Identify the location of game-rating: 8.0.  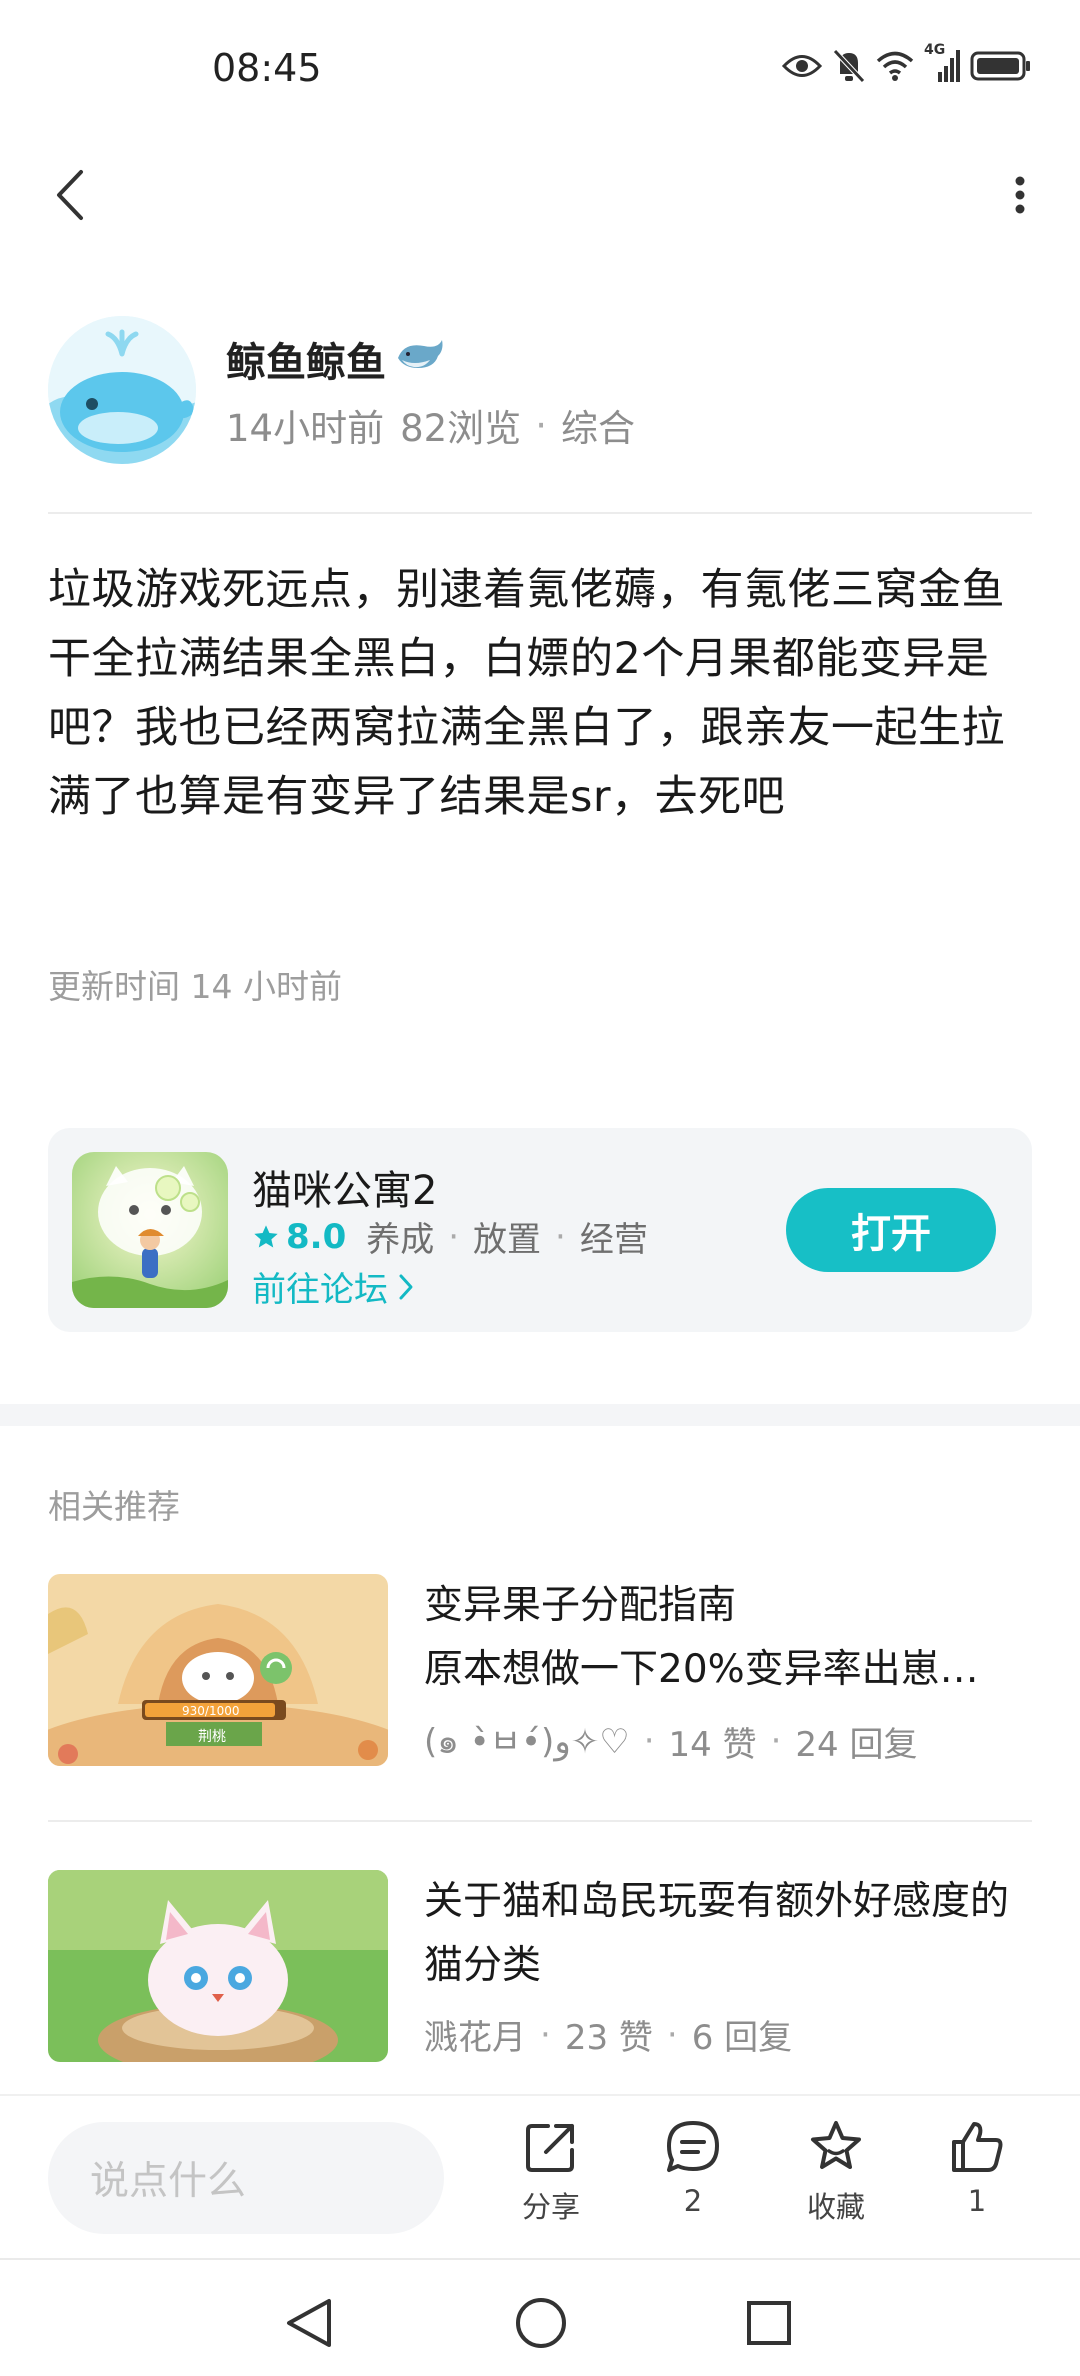
(299, 1237).